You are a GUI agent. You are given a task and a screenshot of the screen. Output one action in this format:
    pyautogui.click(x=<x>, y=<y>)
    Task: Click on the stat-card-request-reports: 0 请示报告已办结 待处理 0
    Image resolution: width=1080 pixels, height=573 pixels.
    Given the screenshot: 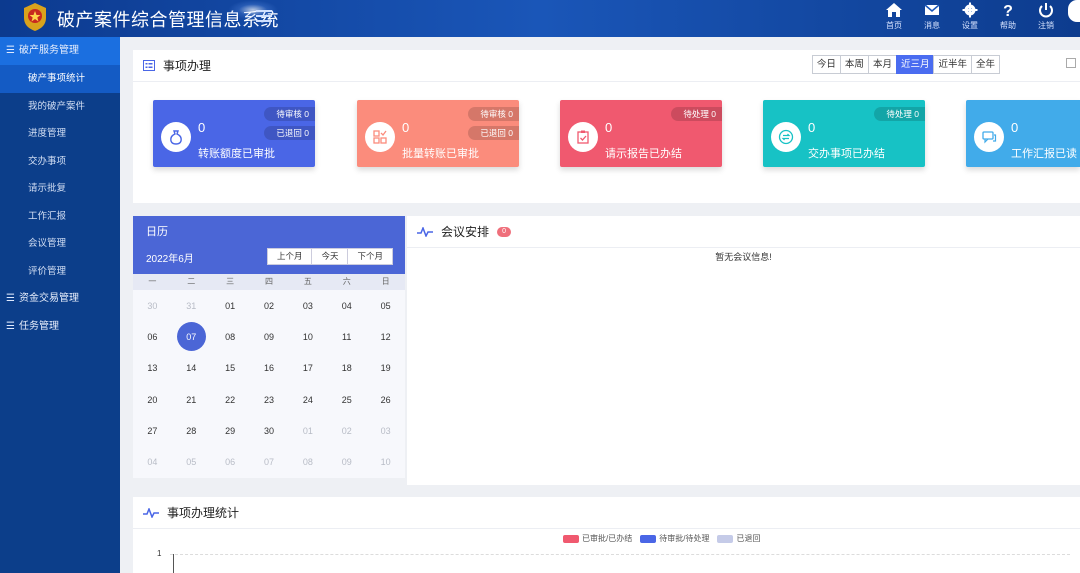 What is the action you would take?
    pyautogui.click(x=641, y=133)
    